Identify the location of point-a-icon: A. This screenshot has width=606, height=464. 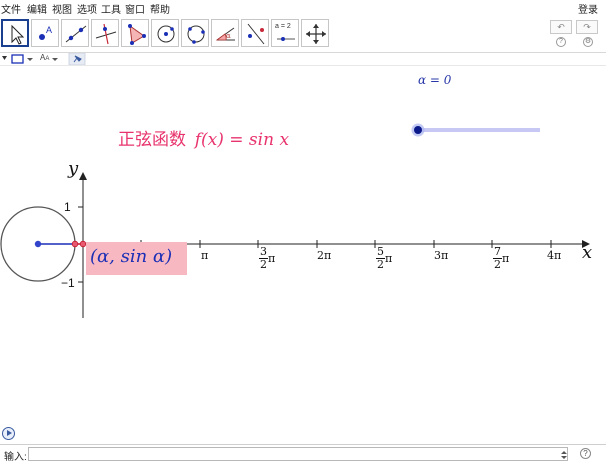
(45, 32).